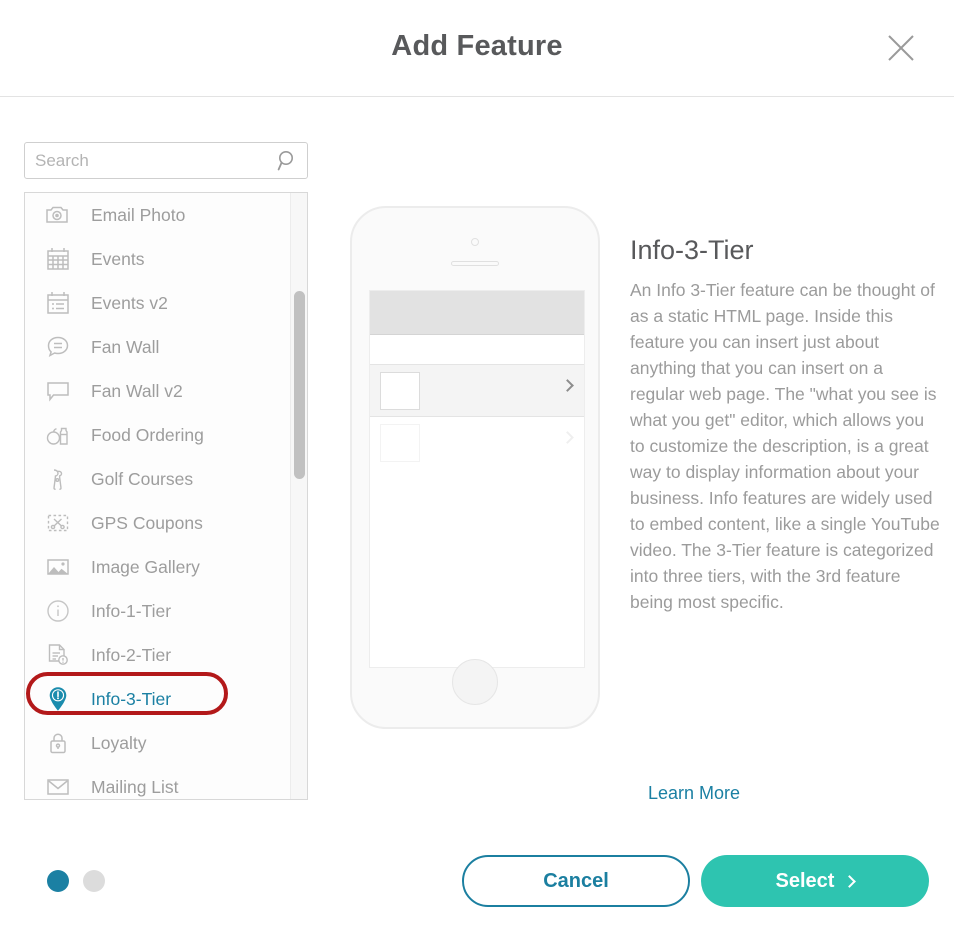 The width and height of the screenshot is (954, 930). I want to click on list-item-label: GPS Coupons, so click(147, 522).